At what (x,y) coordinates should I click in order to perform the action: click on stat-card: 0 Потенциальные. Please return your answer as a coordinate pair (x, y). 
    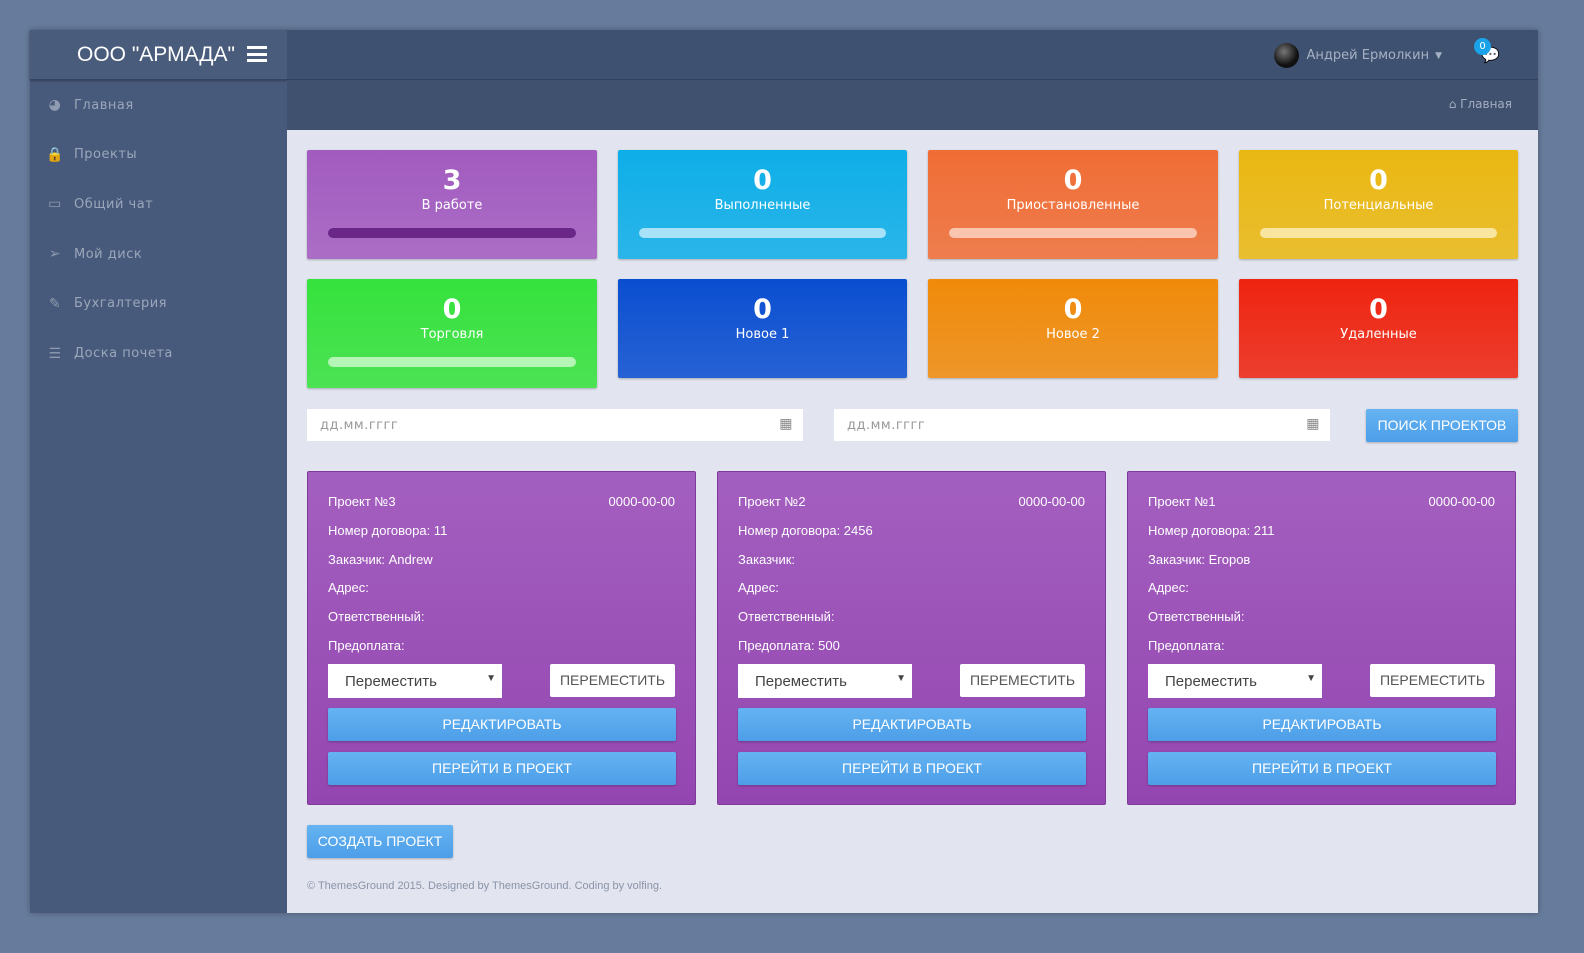
    Looking at the image, I should click on (1378, 204).